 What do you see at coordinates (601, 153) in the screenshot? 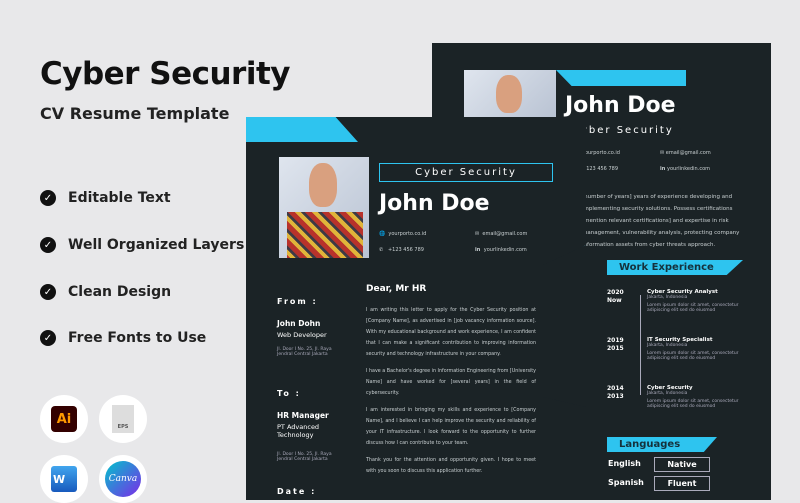
I see `website: yourporto.co.id` at bounding box center [601, 153].